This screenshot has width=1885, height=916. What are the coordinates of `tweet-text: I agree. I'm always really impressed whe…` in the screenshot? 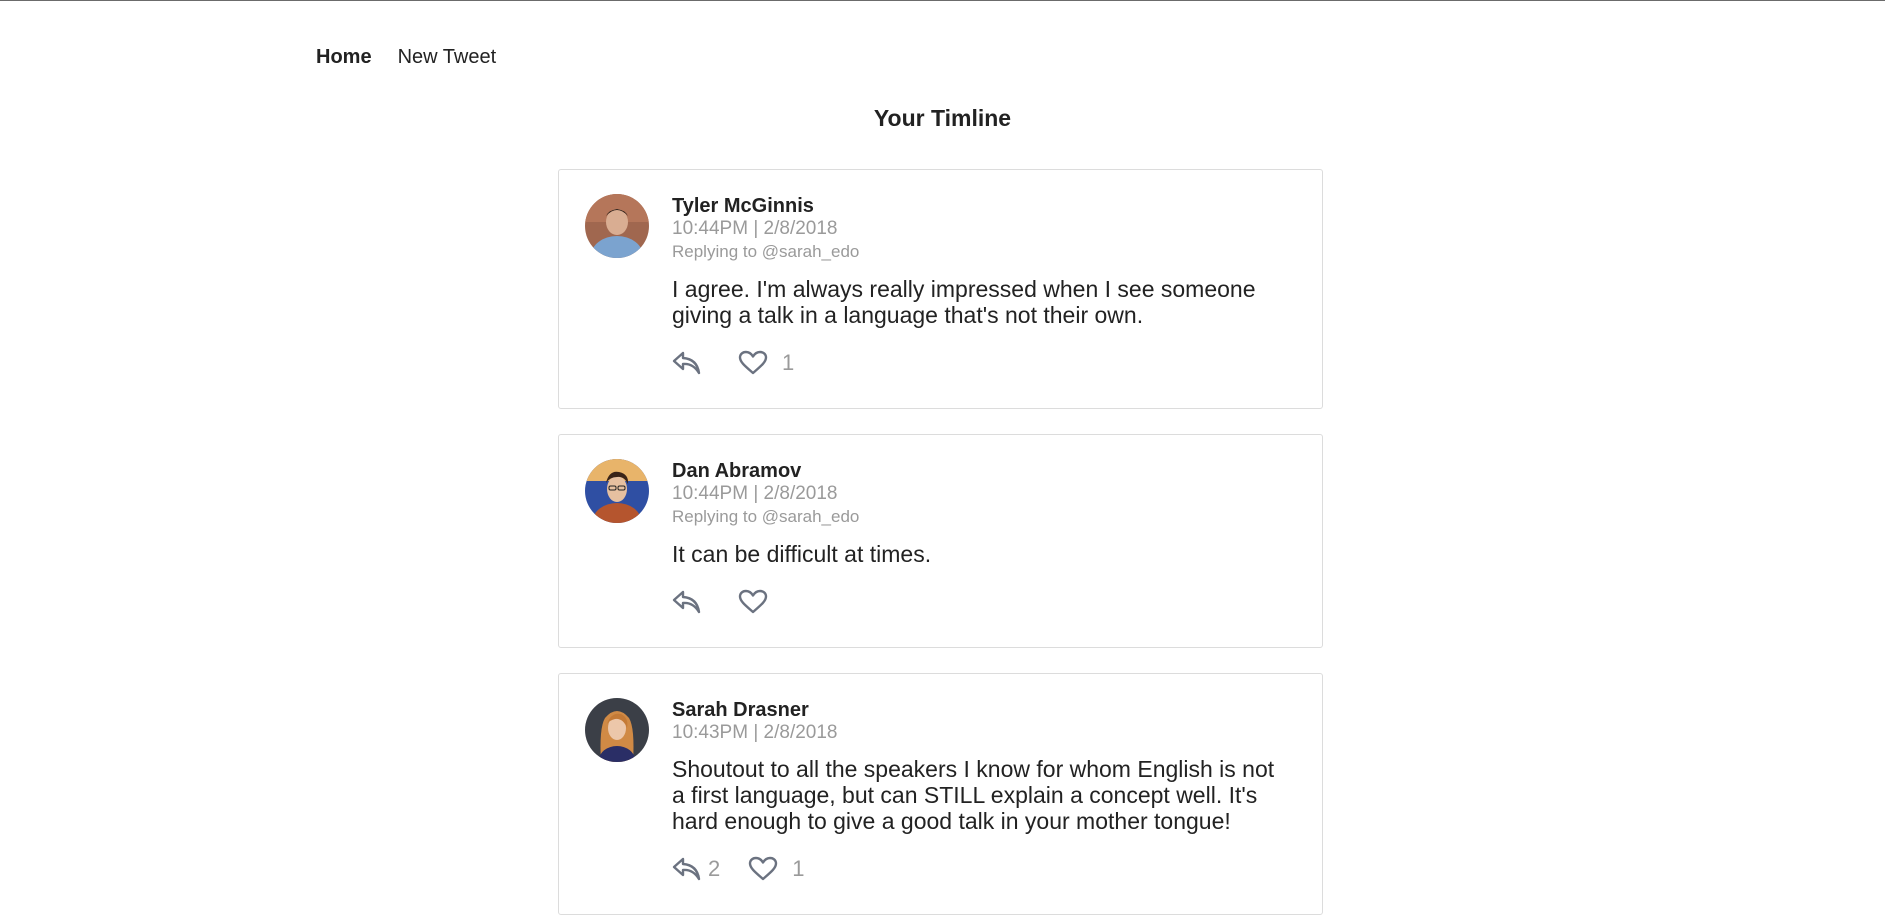 It's located at (964, 302).